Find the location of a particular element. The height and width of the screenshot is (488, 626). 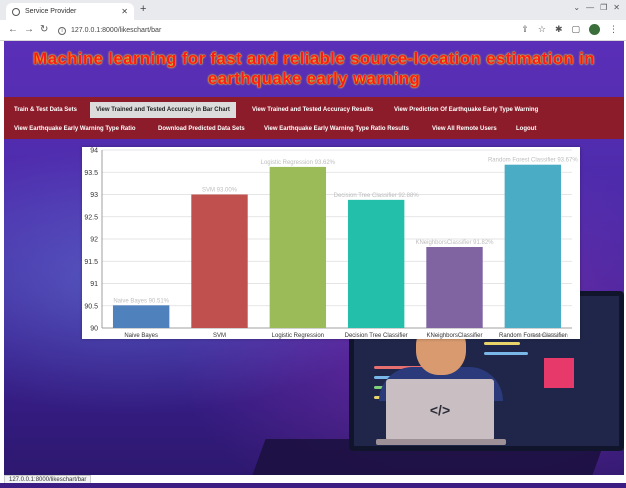

x-tick-label: SVM is located at coordinates (219, 336).